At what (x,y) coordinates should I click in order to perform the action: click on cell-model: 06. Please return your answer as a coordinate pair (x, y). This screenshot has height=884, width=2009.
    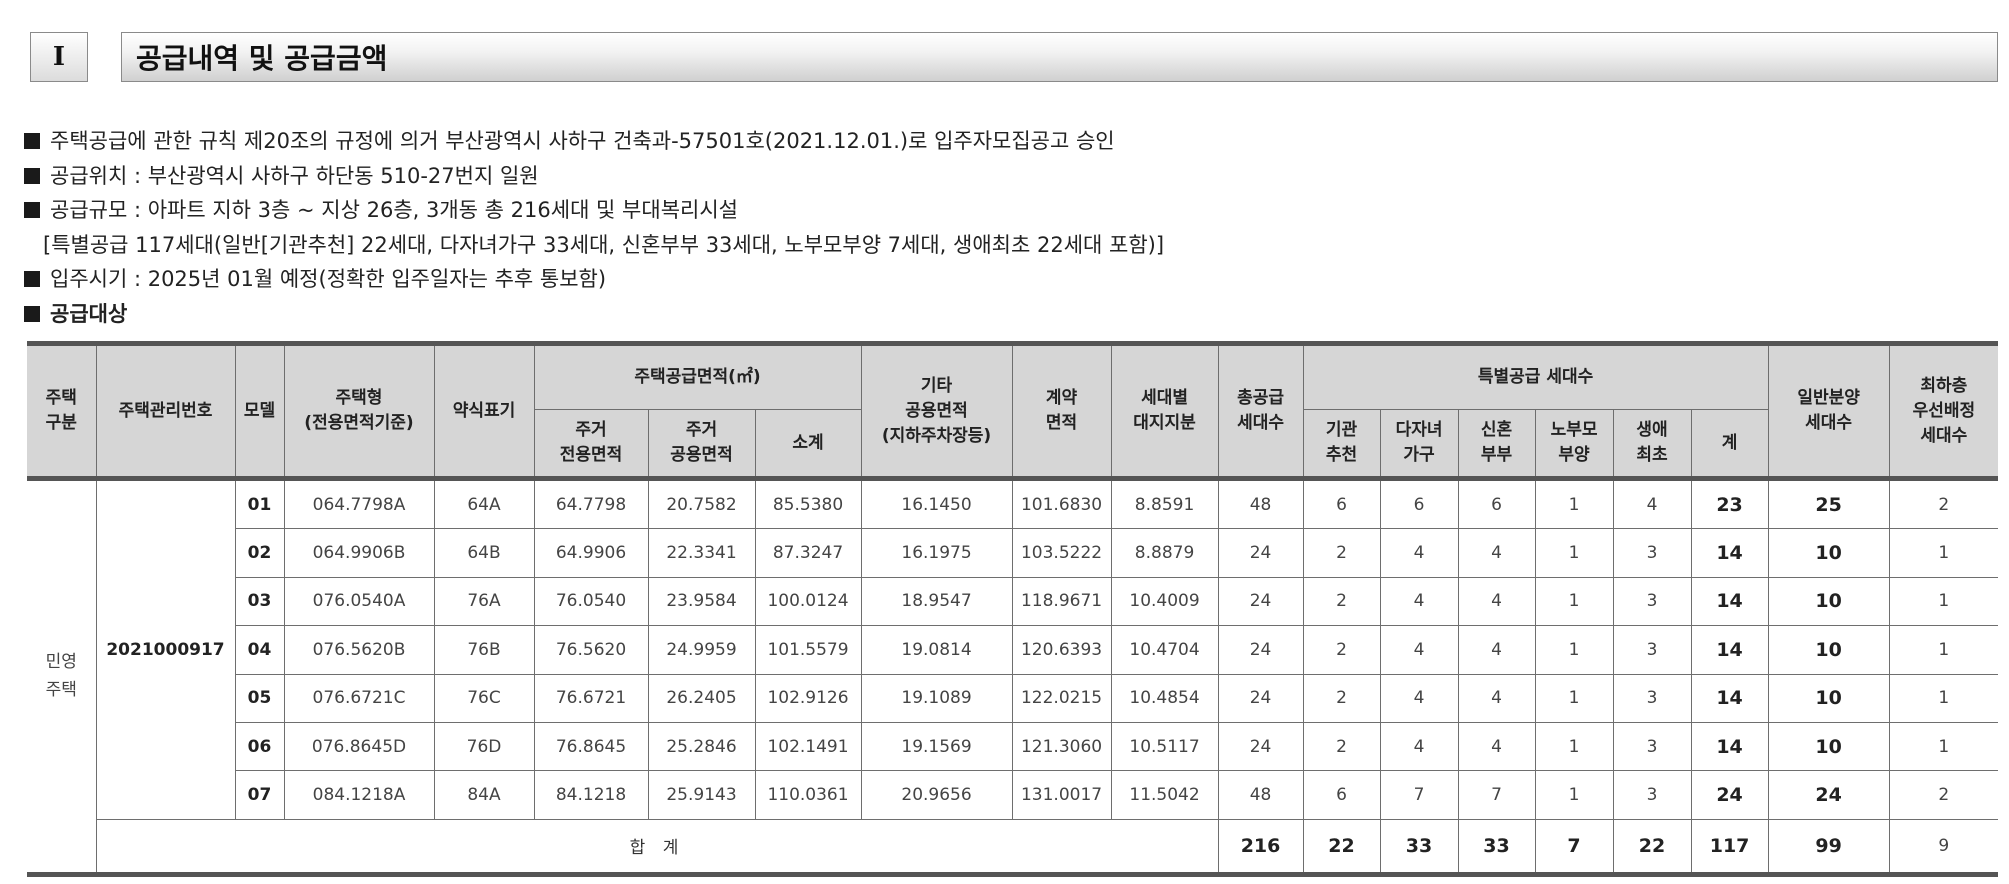
    Looking at the image, I should click on (260, 746).